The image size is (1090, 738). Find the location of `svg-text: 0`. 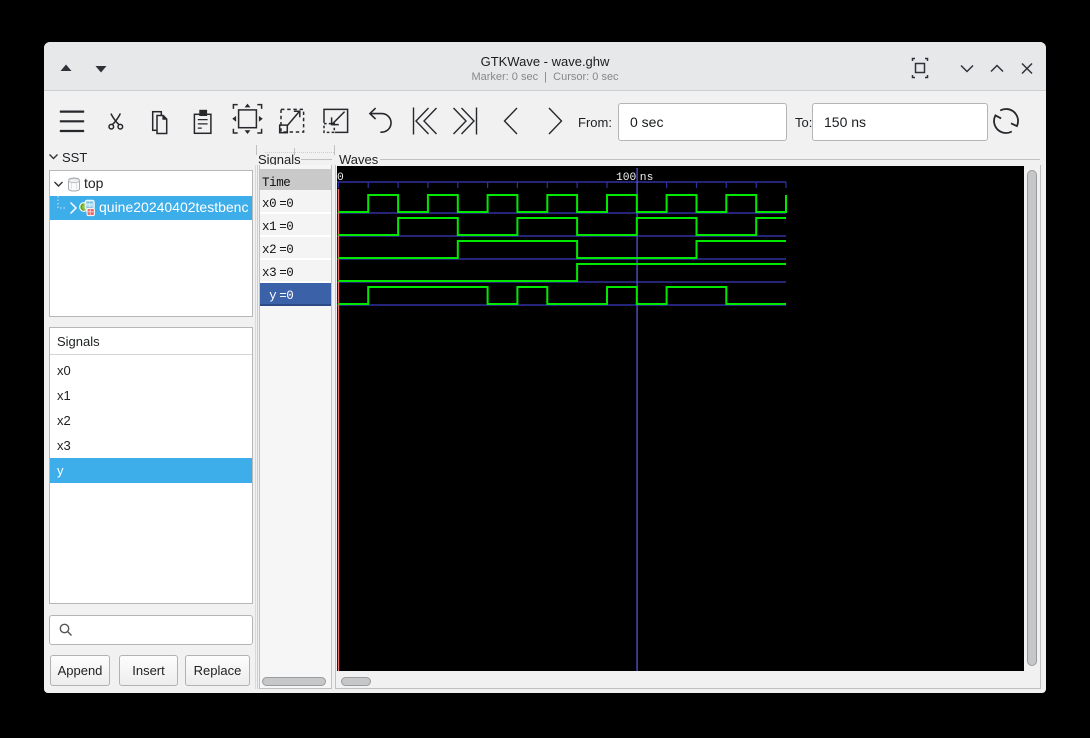

svg-text: 0 is located at coordinates (340, 178).